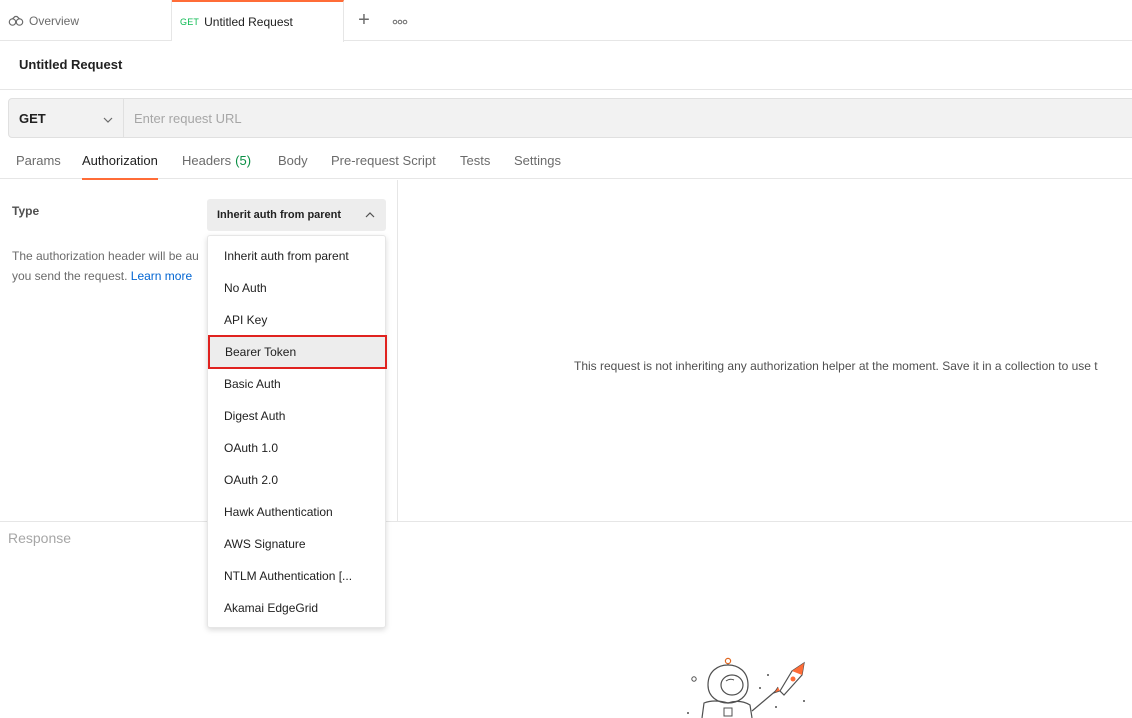 This screenshot has width=1132, height=718. What do you see at coordinates (296, 288) in the screenshot?
I see `auth-option-no-auth: No Auth` at bounding box center [296, 288].